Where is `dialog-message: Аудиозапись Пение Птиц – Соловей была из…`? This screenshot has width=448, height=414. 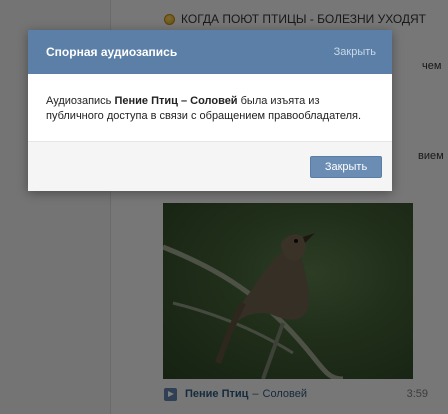 dialog-message: Аудиозапись Пение Птиц – Соловей была из… is located at coordinates (210, 107).